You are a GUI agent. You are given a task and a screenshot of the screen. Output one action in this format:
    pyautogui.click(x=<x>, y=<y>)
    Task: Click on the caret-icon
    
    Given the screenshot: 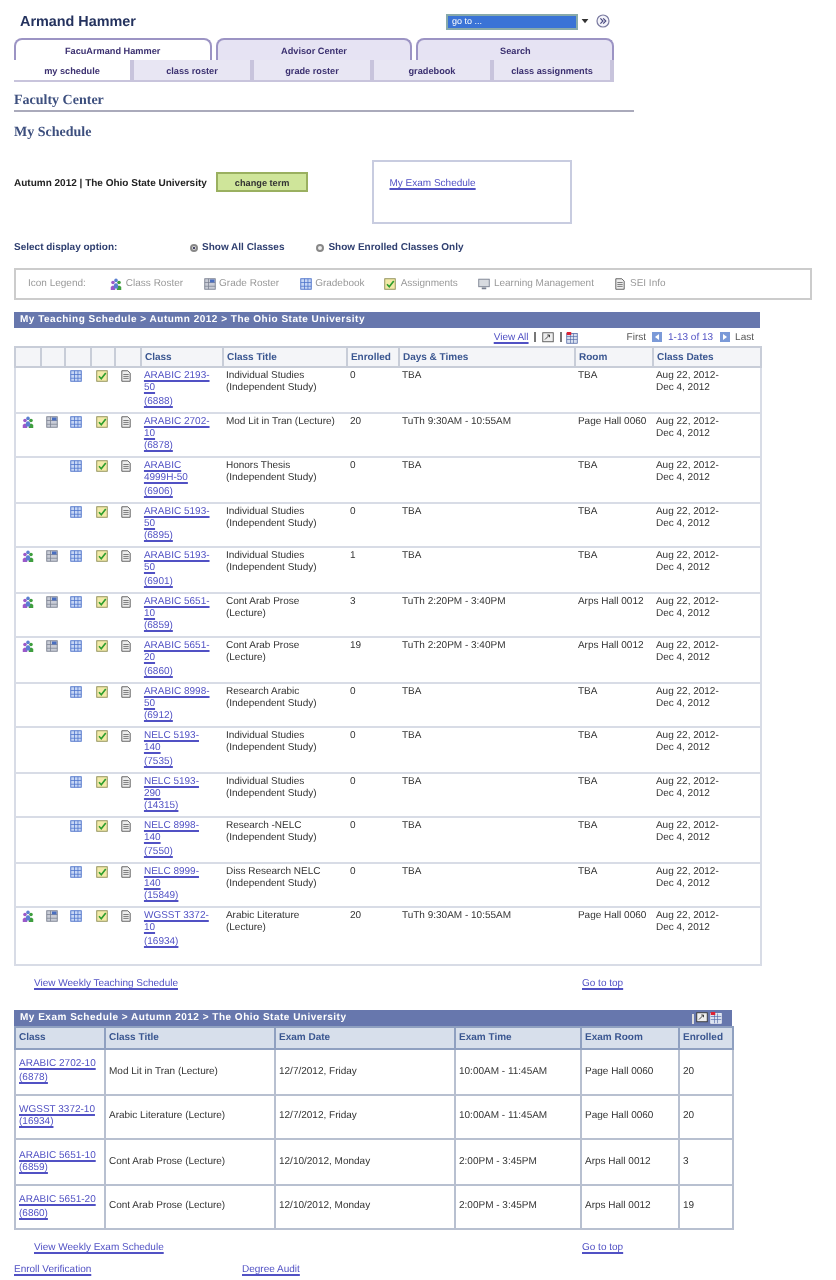 What is the action you would take?
    pyautogui.click(x=585, y=21)
    